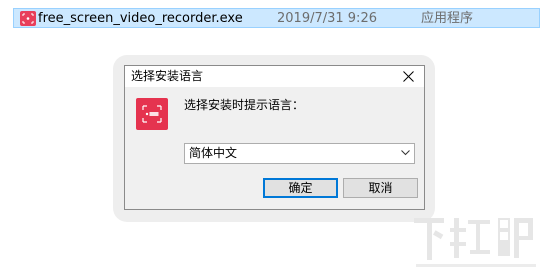  Describe the element at coordinates (167, 76) in the screenshot. I see `dialog-title: 选择安装语言` at that location.